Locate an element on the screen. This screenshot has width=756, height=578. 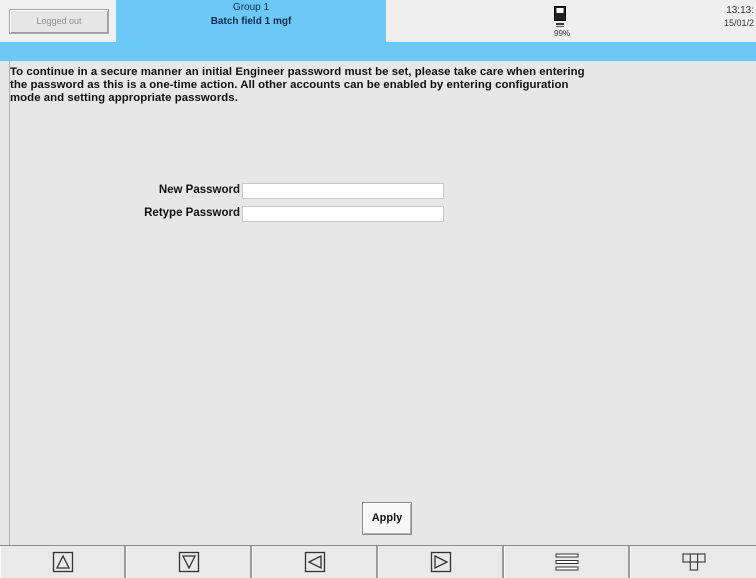
retype-password-label: Retype Password is located at coordinates (192, 213).